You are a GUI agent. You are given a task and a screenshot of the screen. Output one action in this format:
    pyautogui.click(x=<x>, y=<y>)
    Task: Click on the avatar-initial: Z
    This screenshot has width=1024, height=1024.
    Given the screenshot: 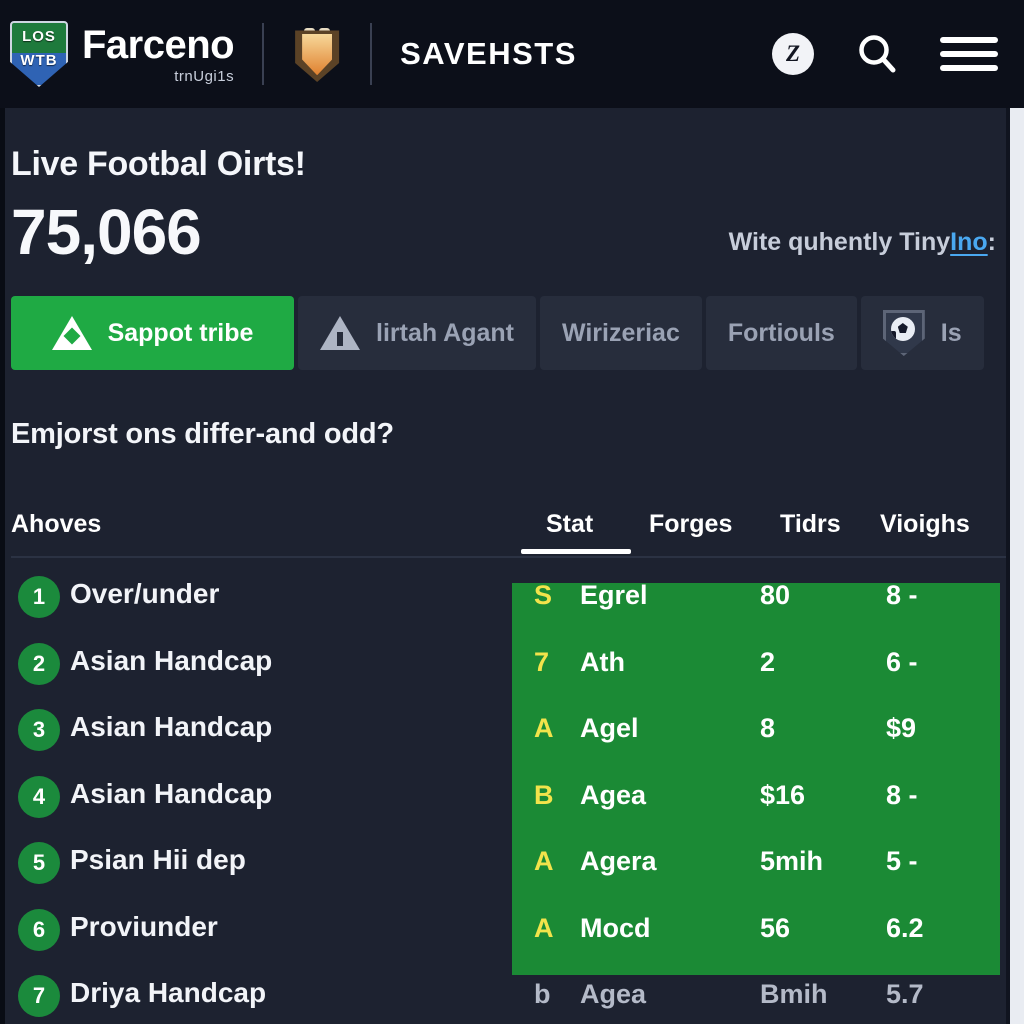 What is the action you would take?
    pyautogui.click(x=793, y=53)
    